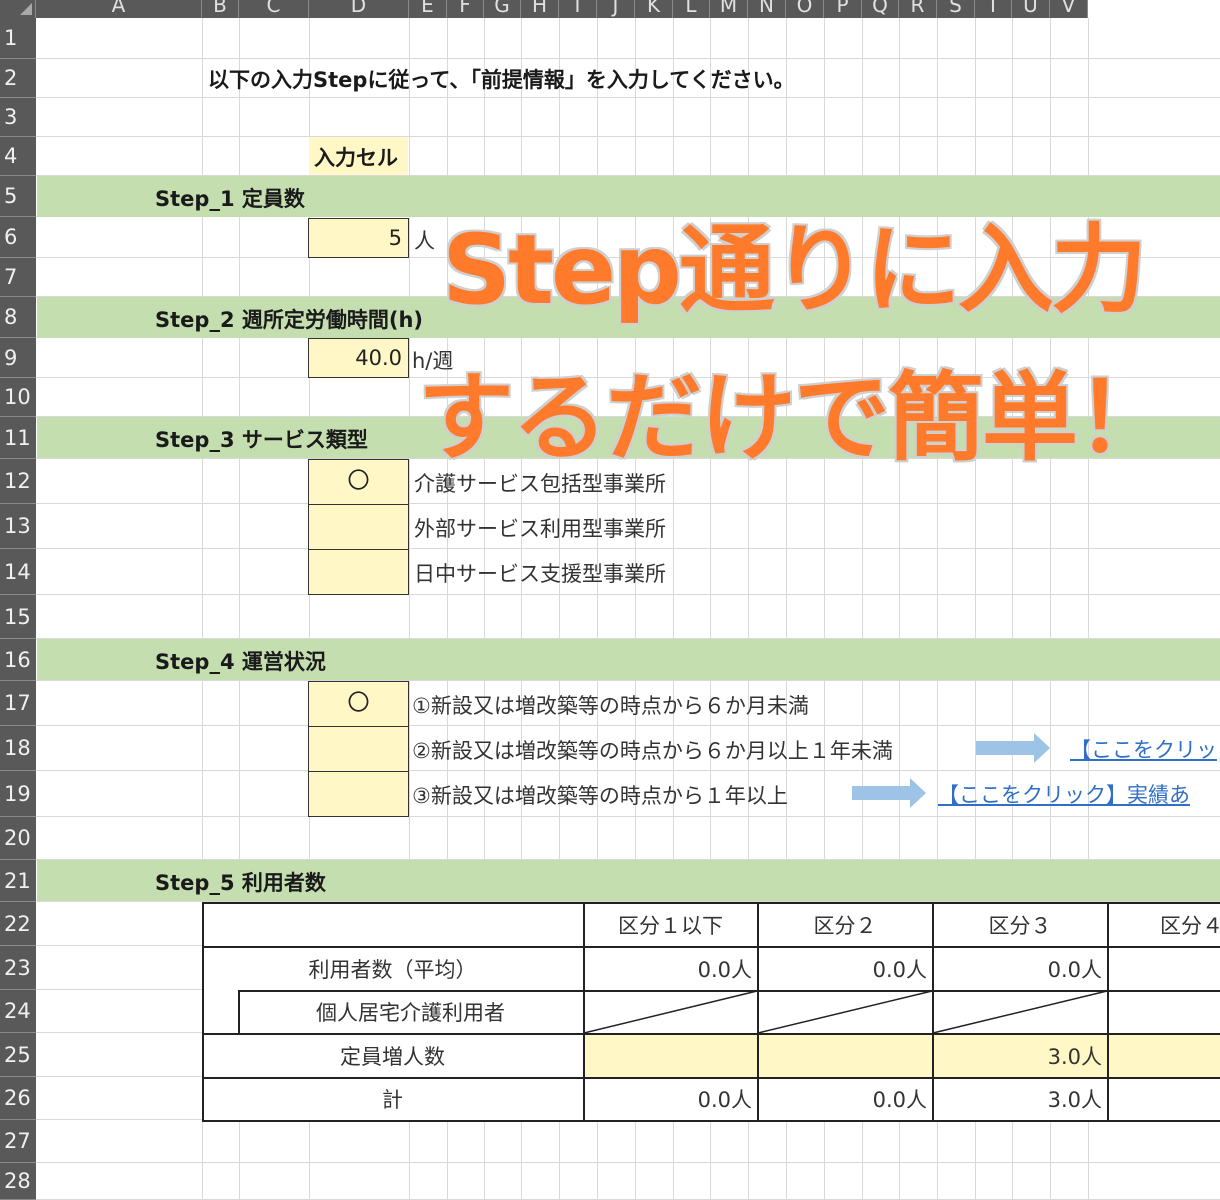 The image size is (1220, 1200). What do you see at coordinates (392, 1056) in the screenshot?
I see `row-label-capacity-increase: 定員増人数` at bounding box center [392, 1056].